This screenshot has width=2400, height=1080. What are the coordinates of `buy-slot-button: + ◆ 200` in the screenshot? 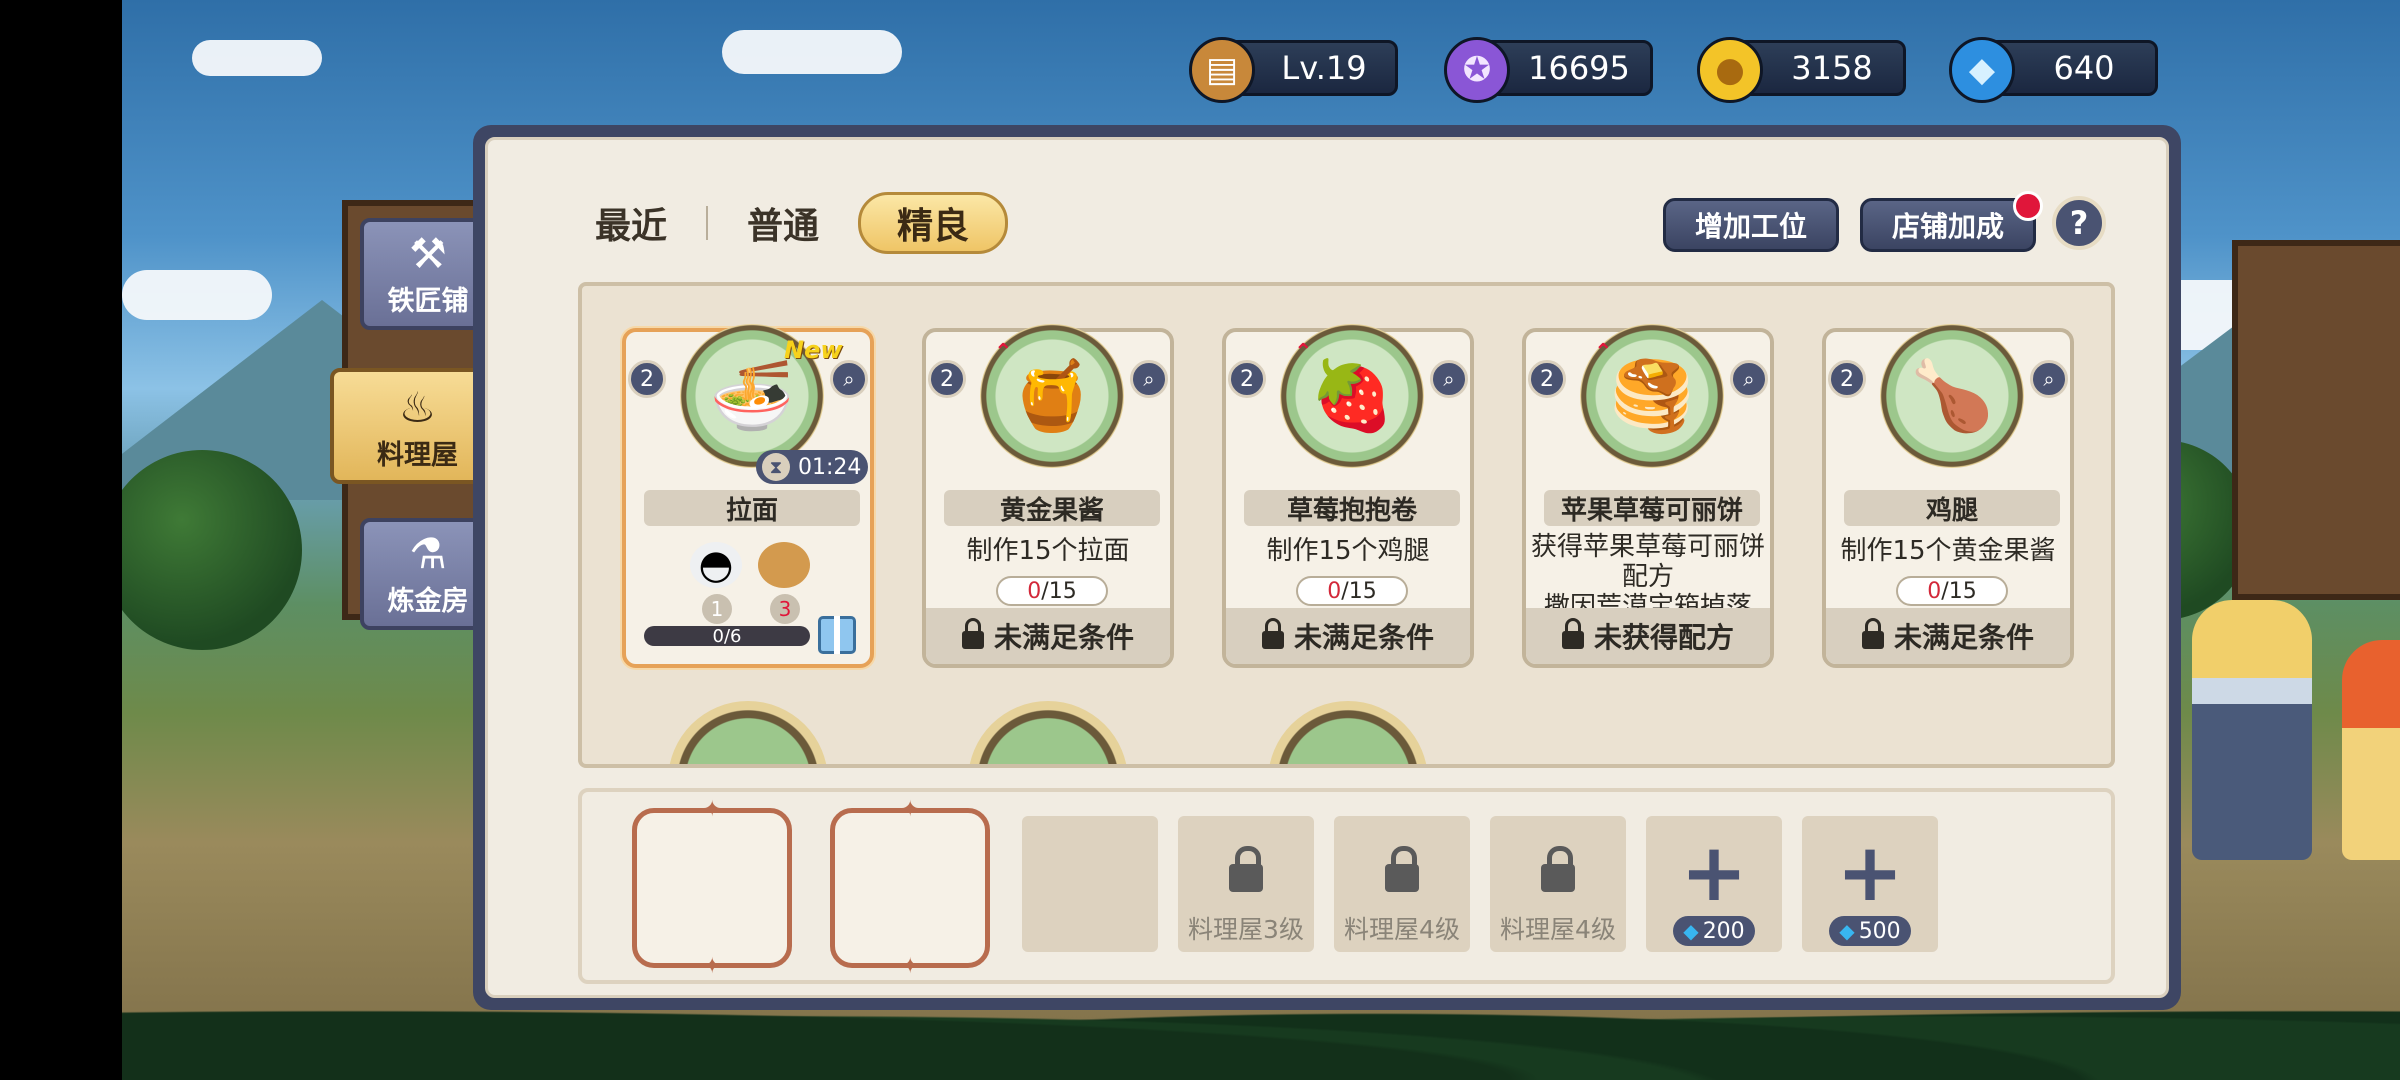 It's located at (1714, 884).